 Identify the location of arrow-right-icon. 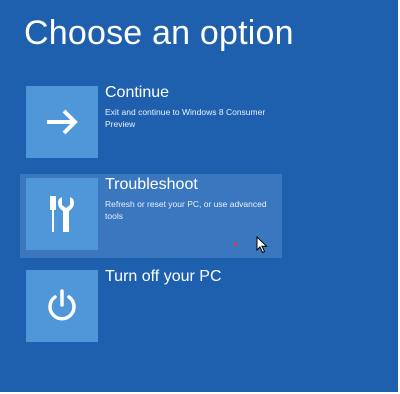
(62, 122).